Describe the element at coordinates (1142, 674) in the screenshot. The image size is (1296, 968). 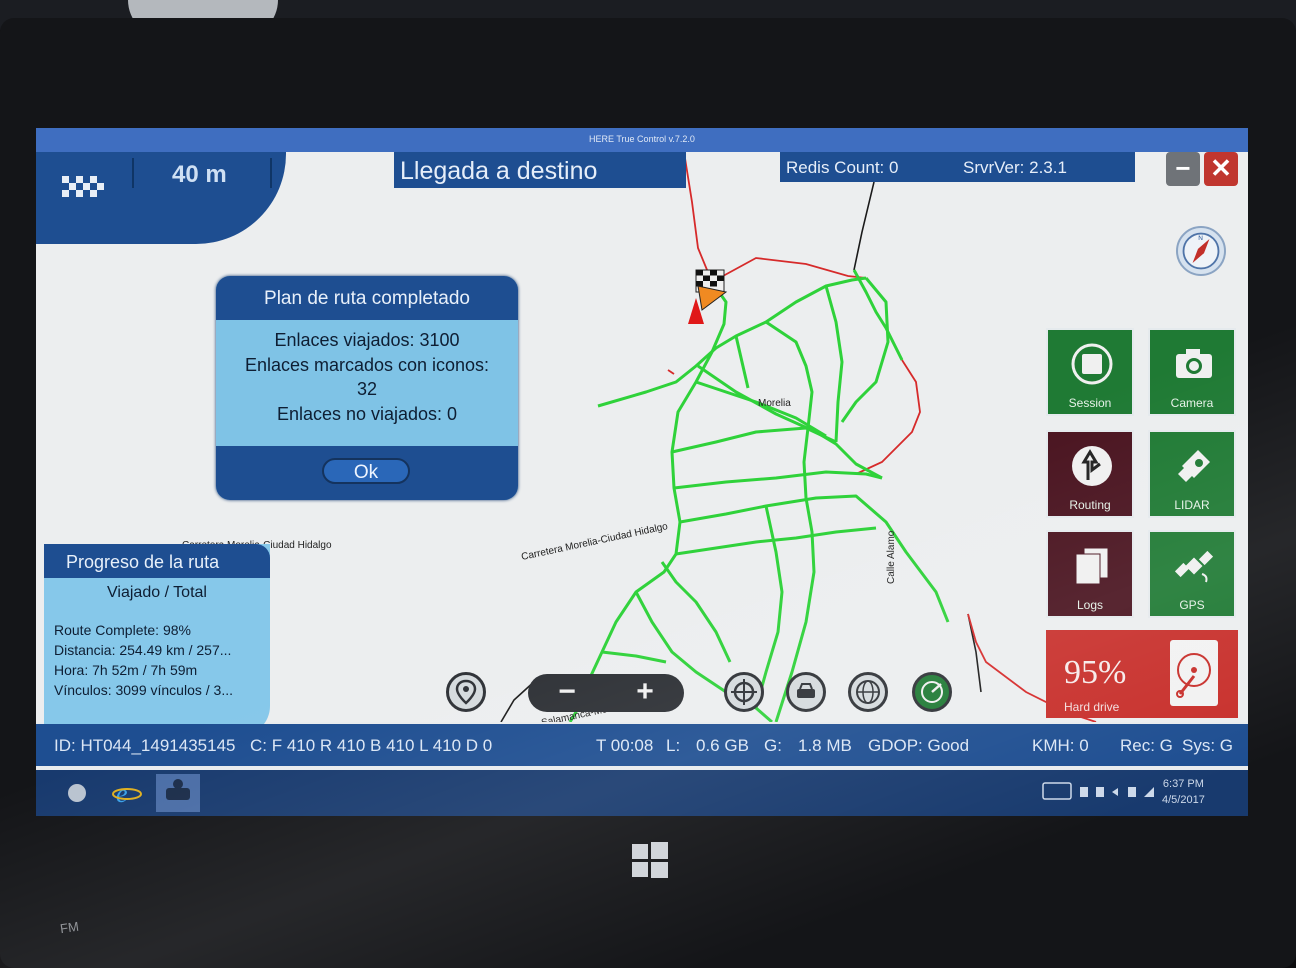
I see `hard-drive-status: 95% Hard drive` at that location.